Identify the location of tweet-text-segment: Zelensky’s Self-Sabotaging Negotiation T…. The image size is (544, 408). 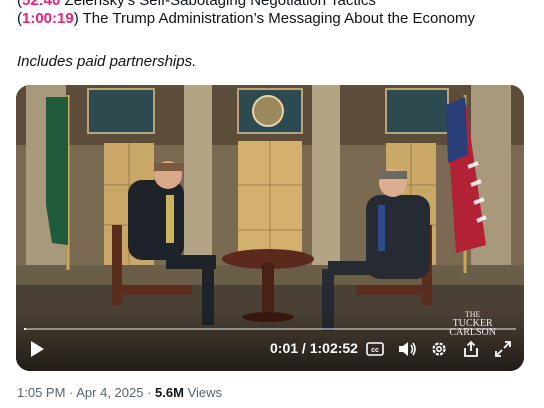
(218, 4).